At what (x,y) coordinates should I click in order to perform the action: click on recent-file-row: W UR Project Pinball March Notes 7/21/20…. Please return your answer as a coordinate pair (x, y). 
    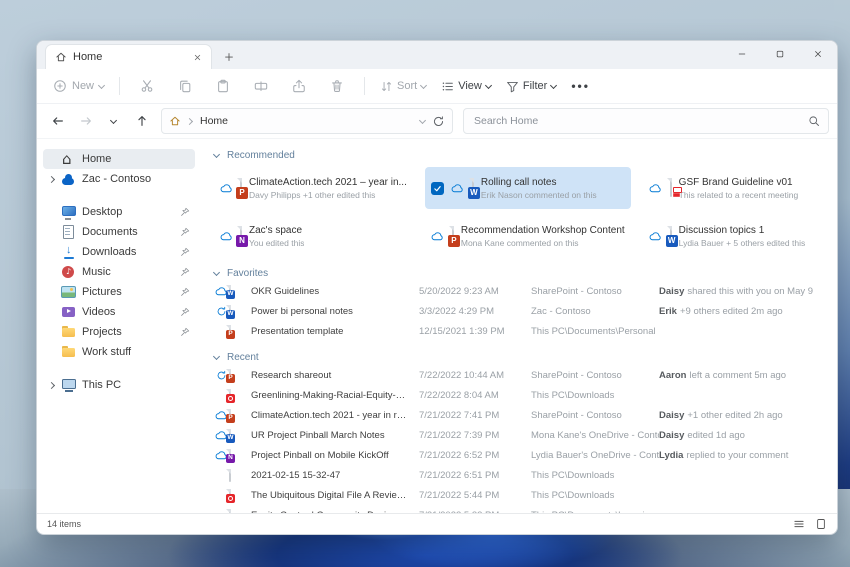
    Looking at the image, I should click on (520, 435).